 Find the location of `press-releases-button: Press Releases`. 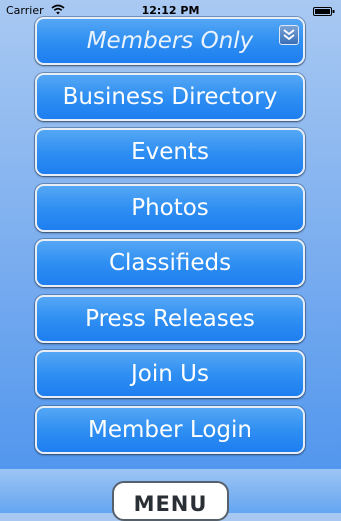

press-releases-button: Press Releases is located at coordinates (170, 318).